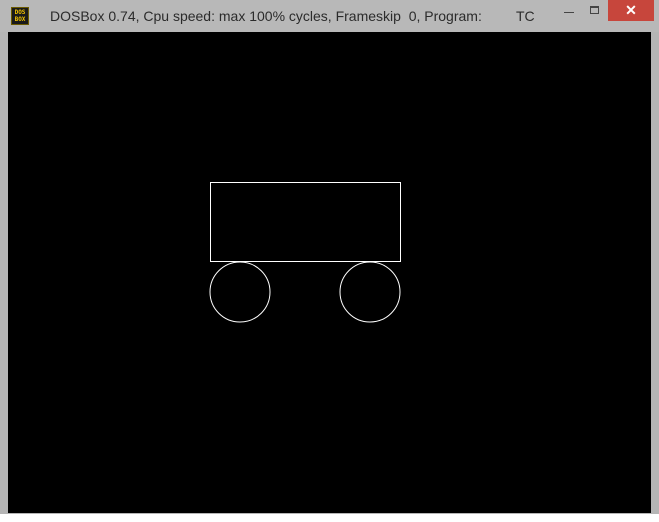 Image resolution: width=659 pixels, height=522 pixels. What do you see at coordinates (305, 222) in the screenshot?
I see `cart-body-rectangle` at bounding box center [305, 222].